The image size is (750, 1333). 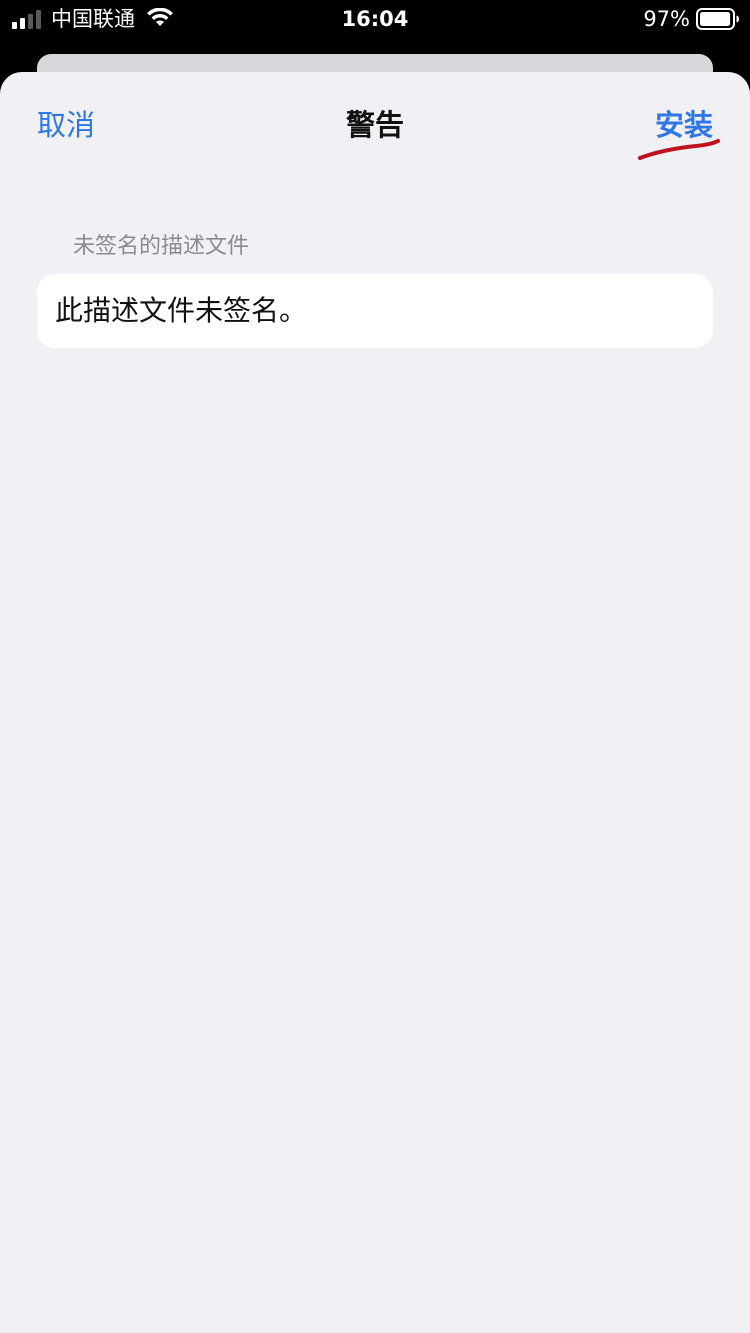 I want to click on battery-percentage: 97%, so click(x=666, y=19).